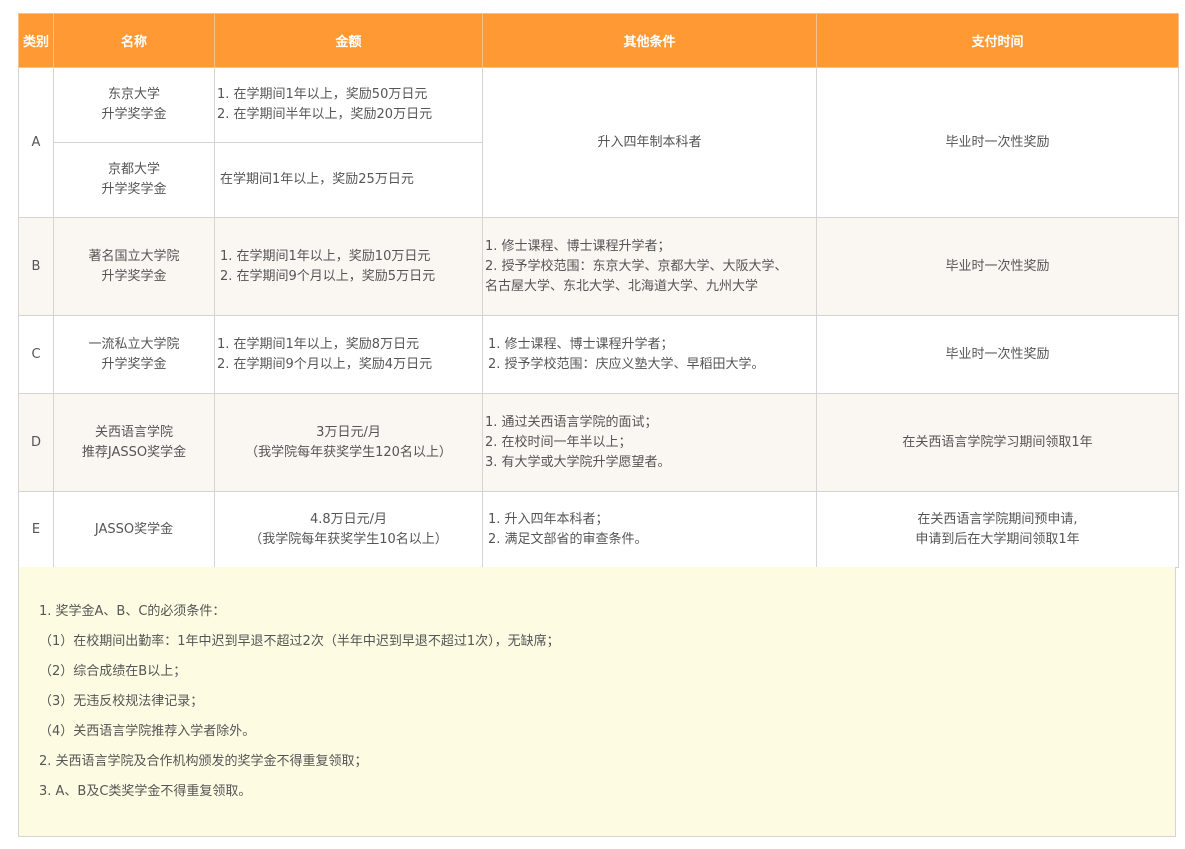  What do you see at coordinates (133, 432) in the screenshot?
I see `name-line: 关西语言学院` at bounding box center [133, 432].